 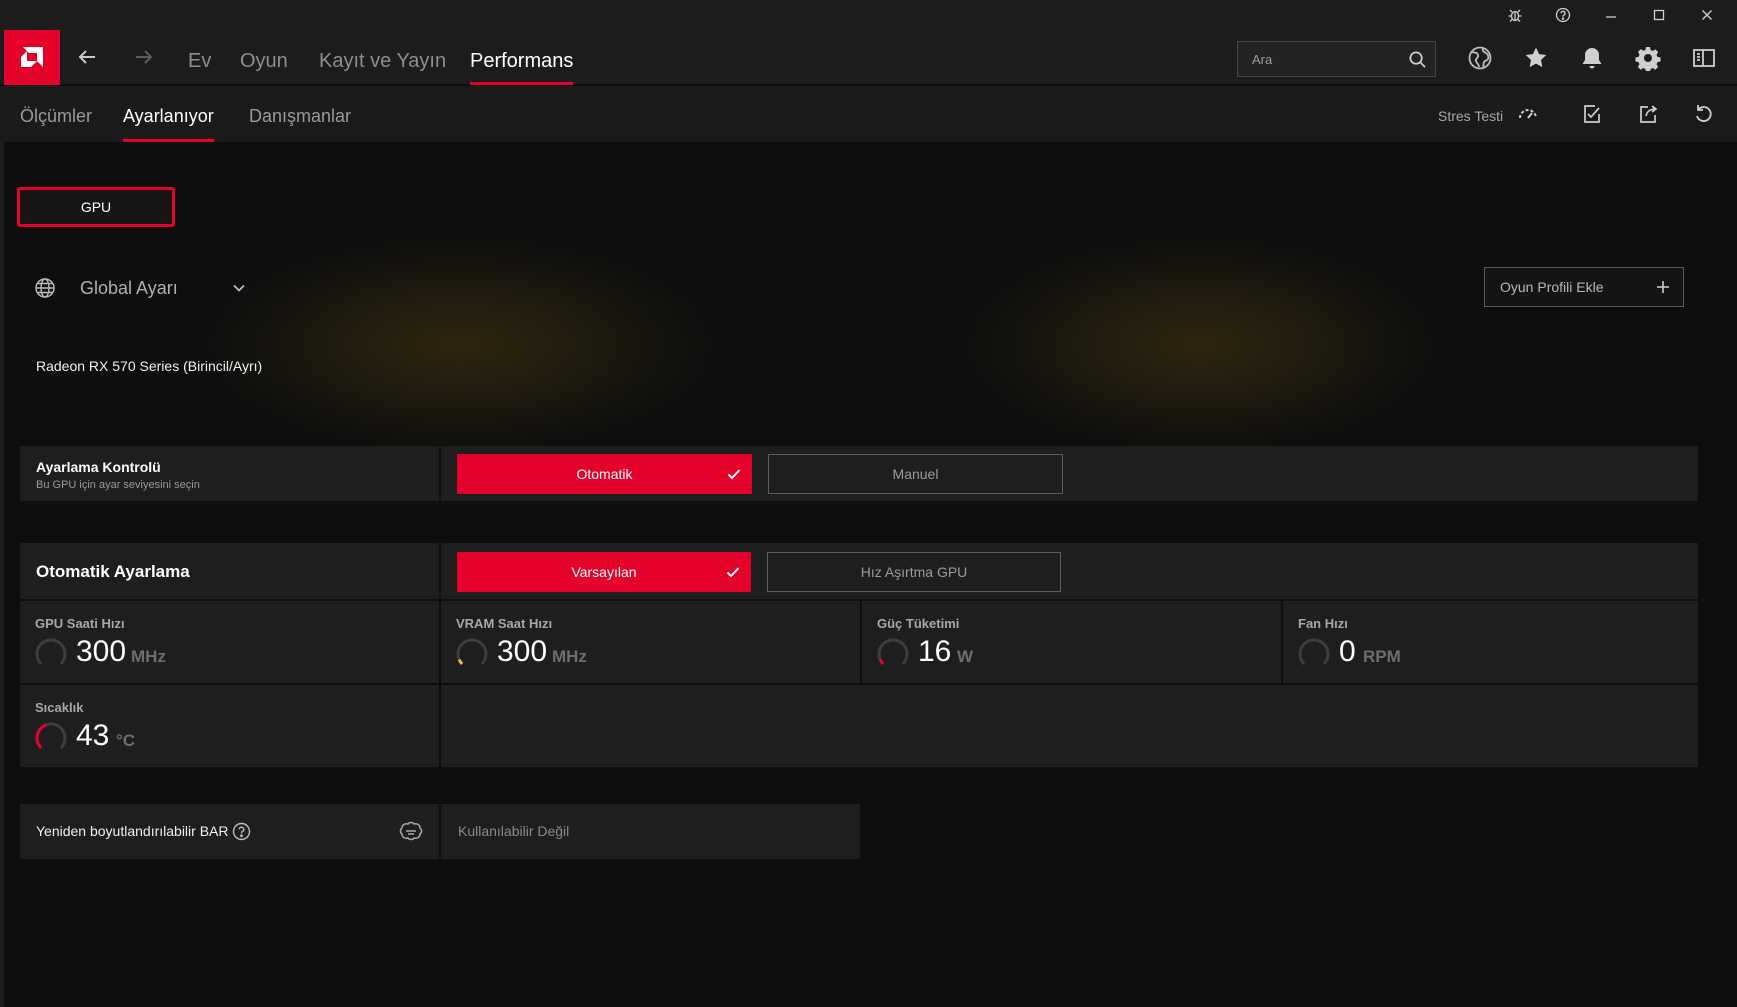 I want to click on tuning-control-title: Ayarlama Kontrolü, so click(x=98, y=467).